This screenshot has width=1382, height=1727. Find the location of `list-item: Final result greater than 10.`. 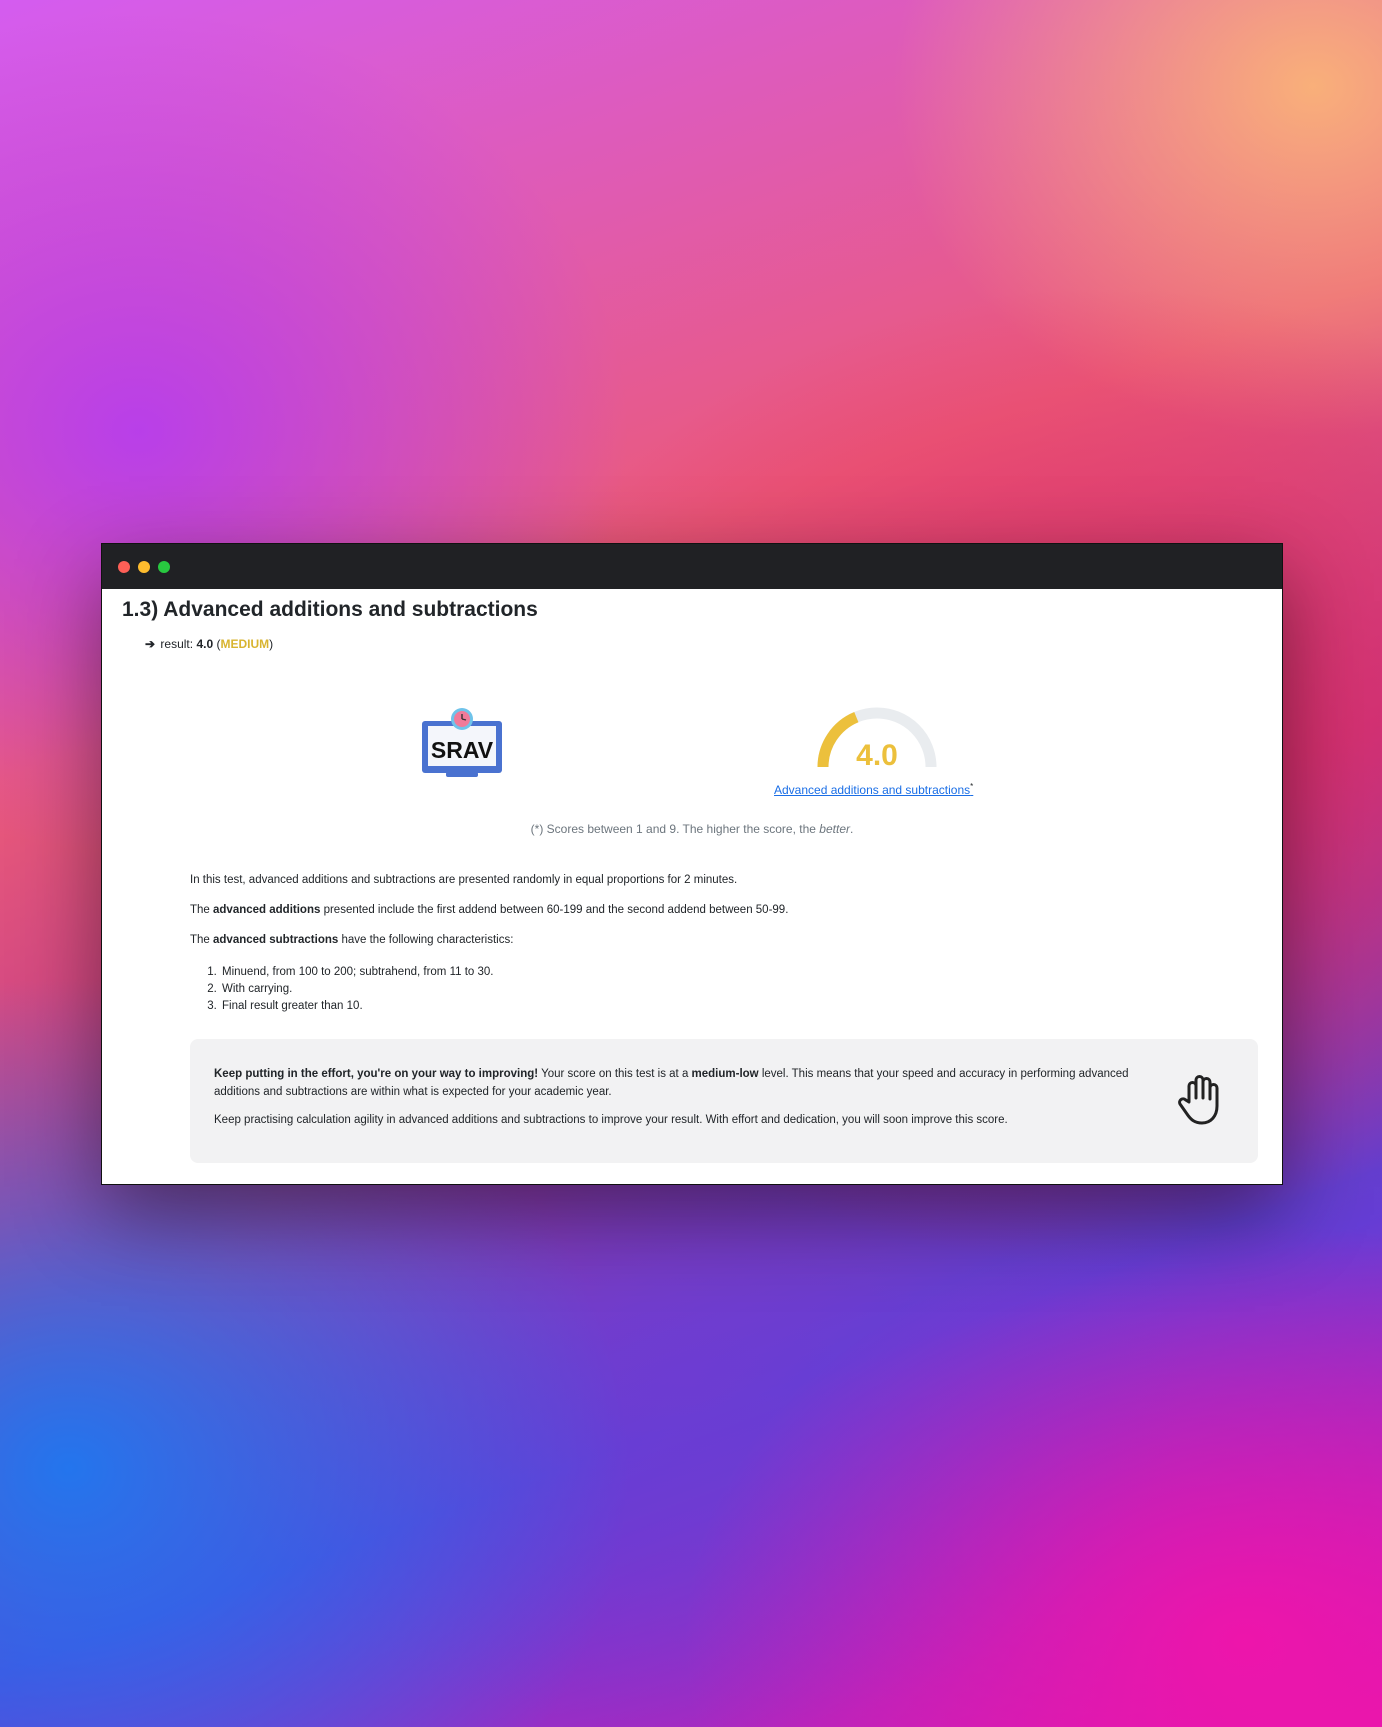

list-item: Final result greater than 10. is located at coordinates (356, 1006).